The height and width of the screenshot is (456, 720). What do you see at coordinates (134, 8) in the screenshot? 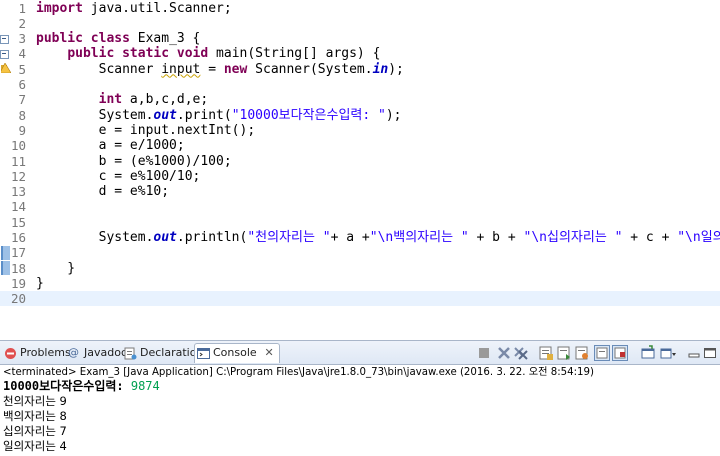
I see `code-text: import java.util.Scanner;` at bounding box center [134, 8].